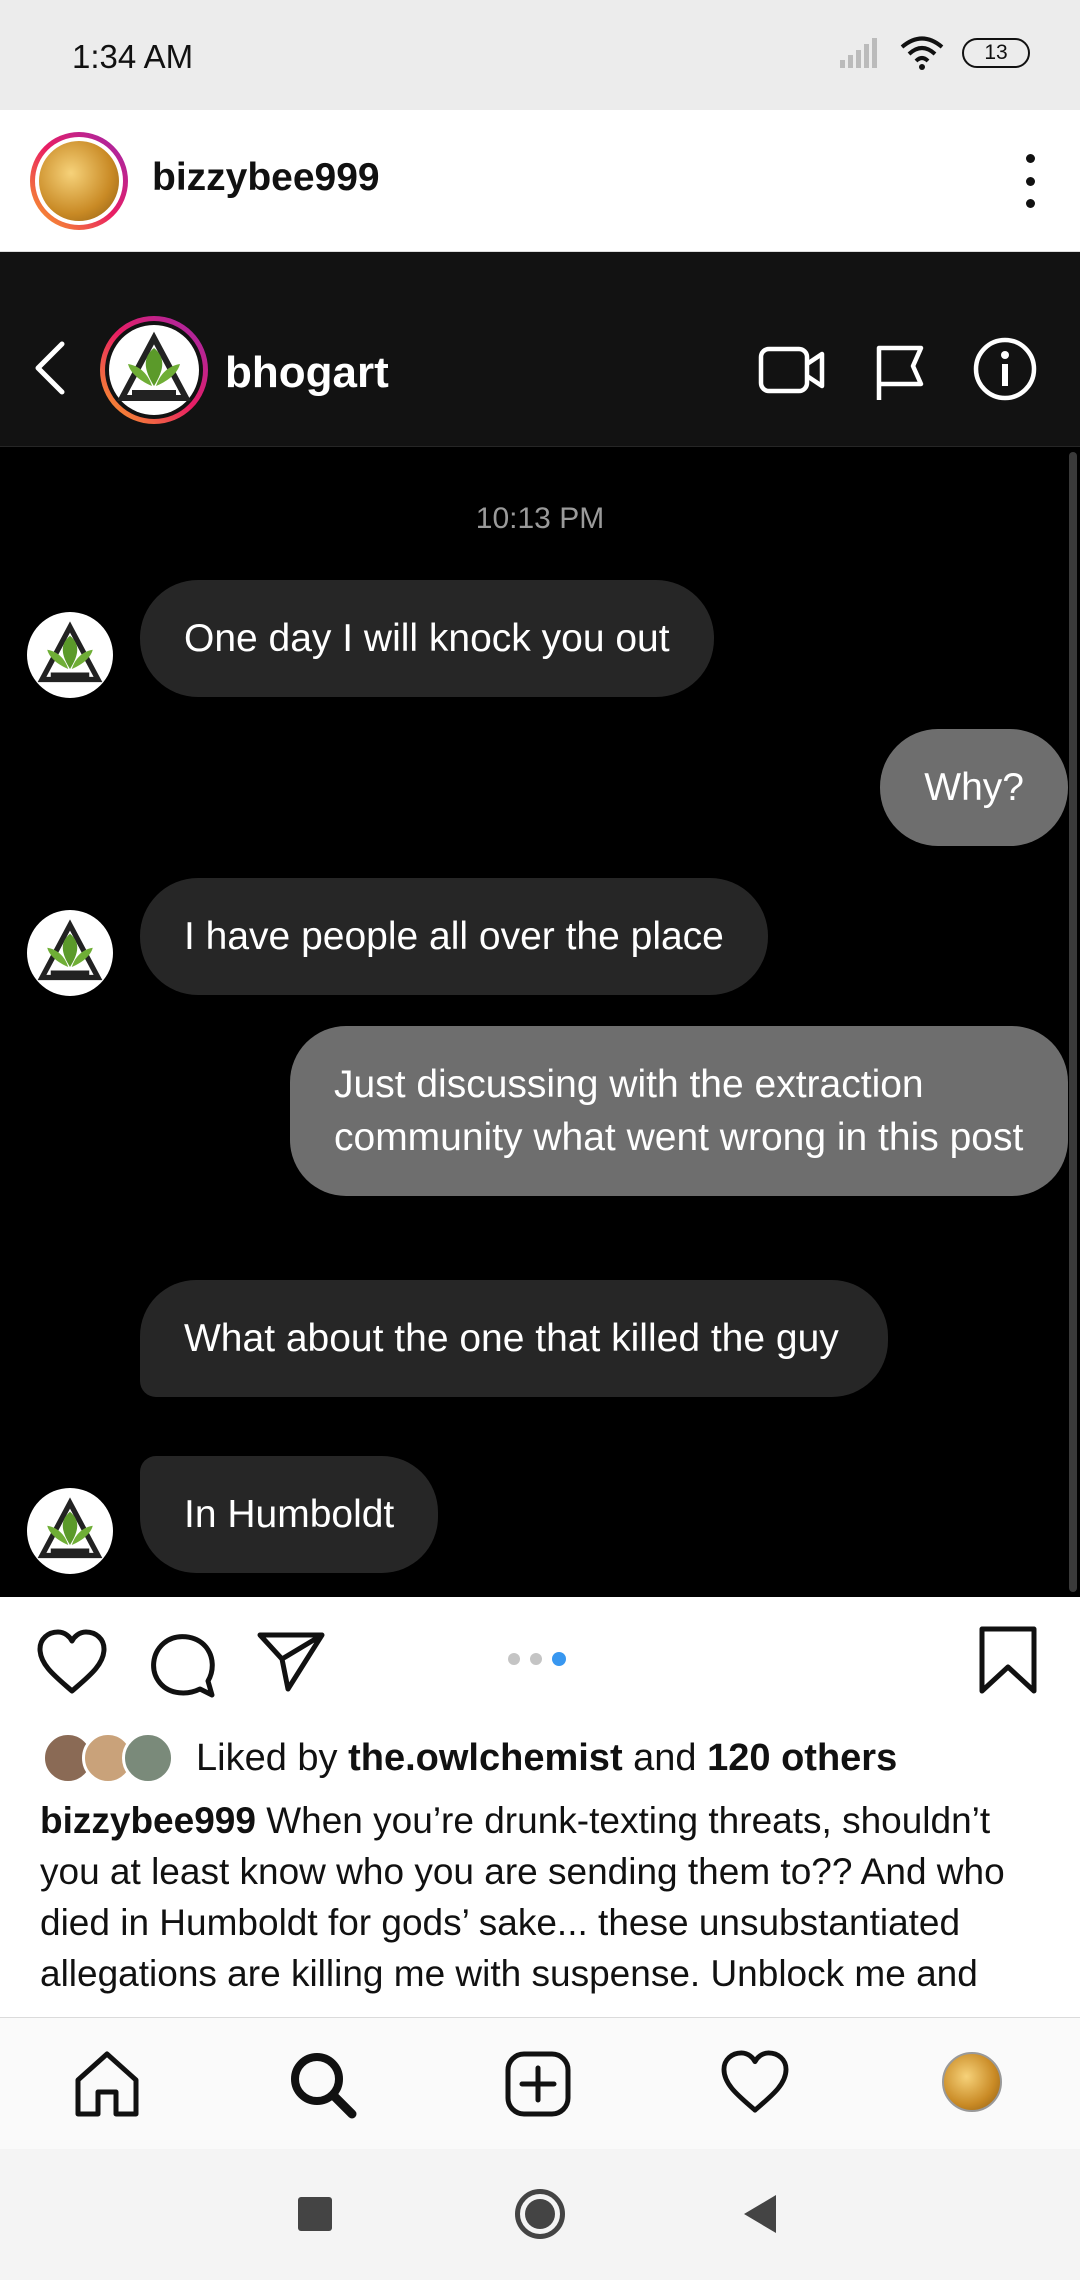  Describe the element at coordinates (315, 2214) in the screenshot. I see `recents-button` at that location.